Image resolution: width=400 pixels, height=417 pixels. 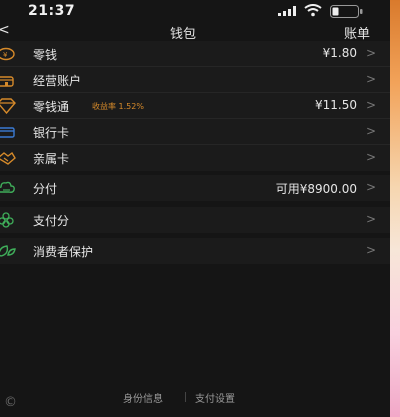 What do you see at coordinates (215, 397) in the screenshot?
I see `payment-settings-link: 支付设置` at bounding box center [215, 397].